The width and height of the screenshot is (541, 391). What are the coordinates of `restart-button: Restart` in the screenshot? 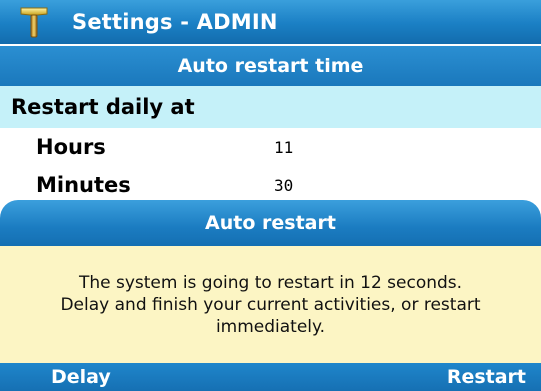 It's located at (486, 377).